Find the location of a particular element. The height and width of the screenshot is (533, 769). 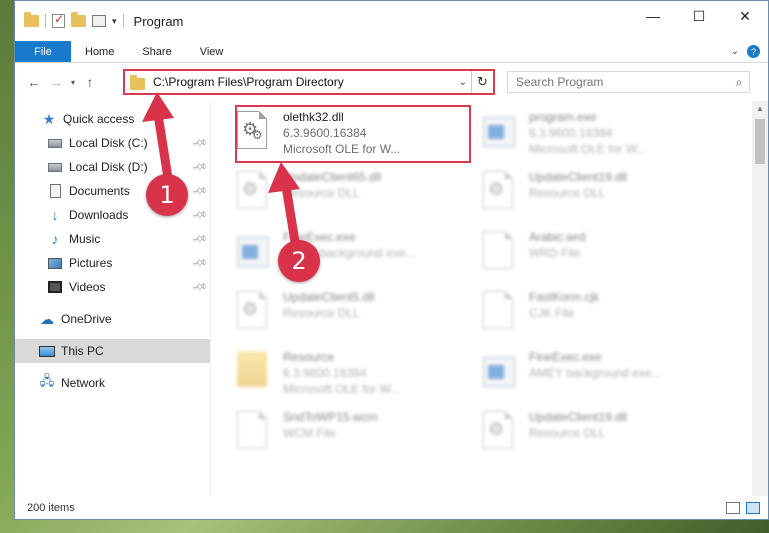

sidebar-item-quick-access: ★ Quick access is located at coordinates (112, 119).